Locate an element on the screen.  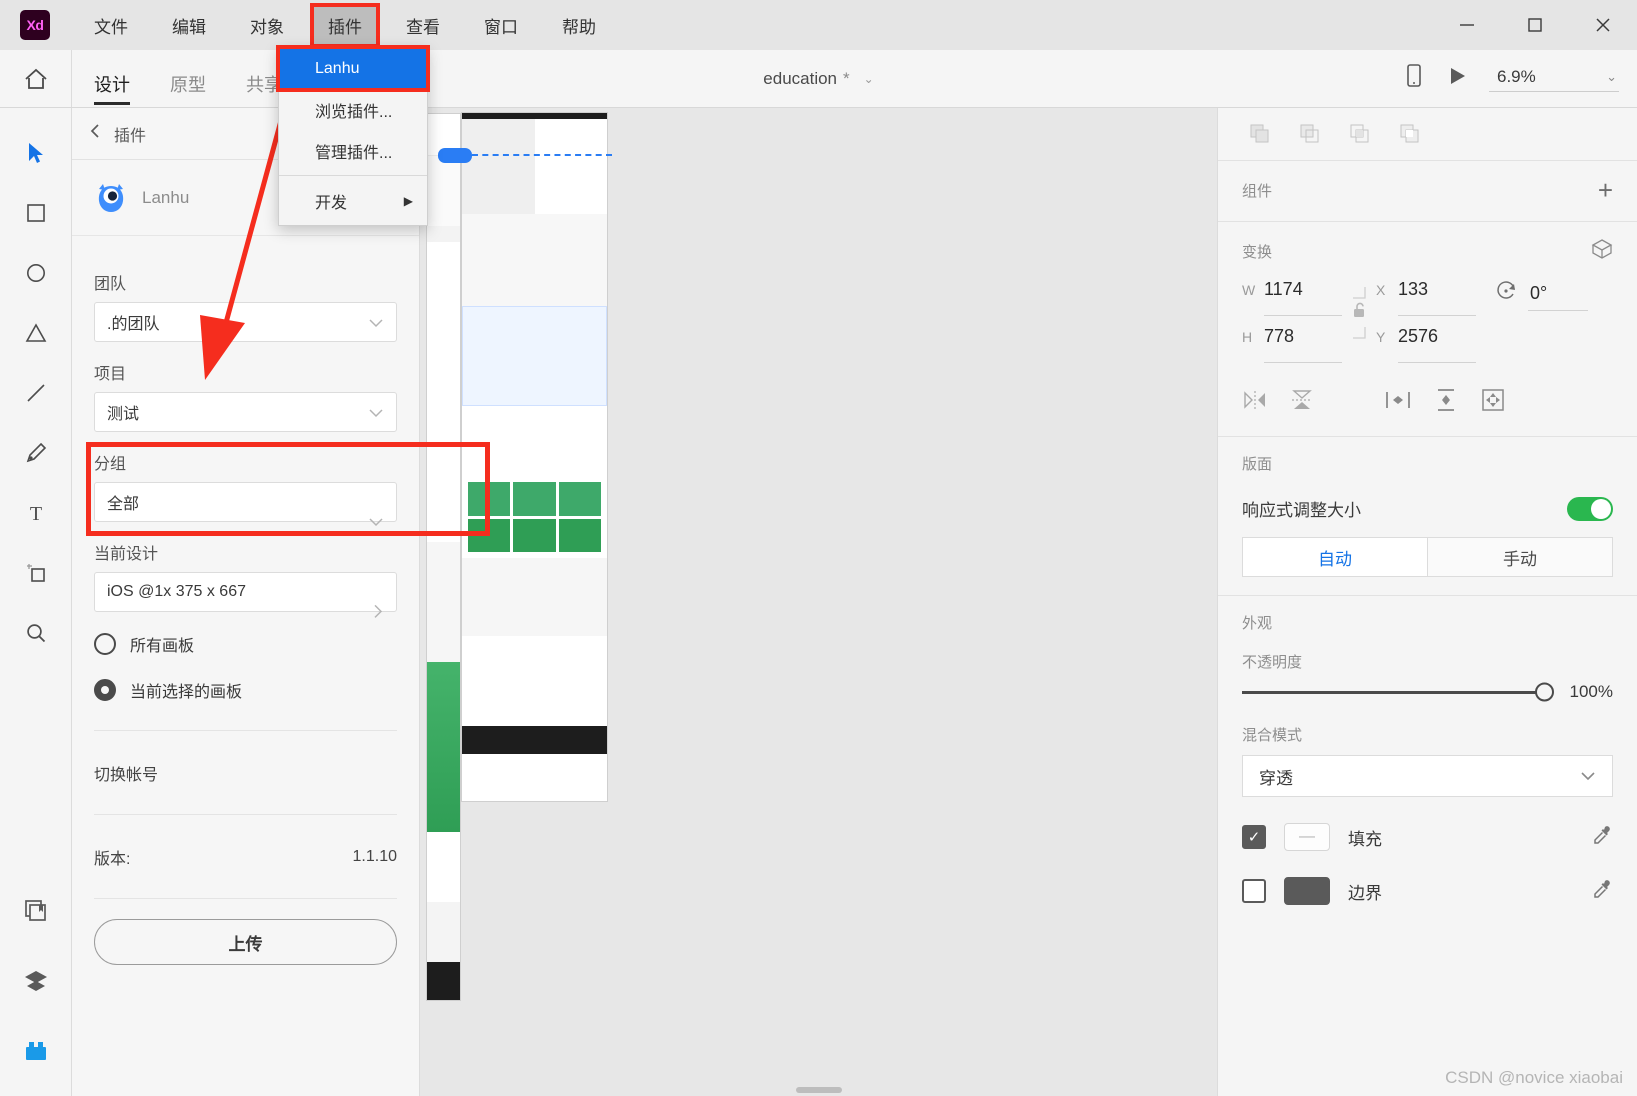
opacity-slider-row: 100% is located at coordinates (1427, 692).